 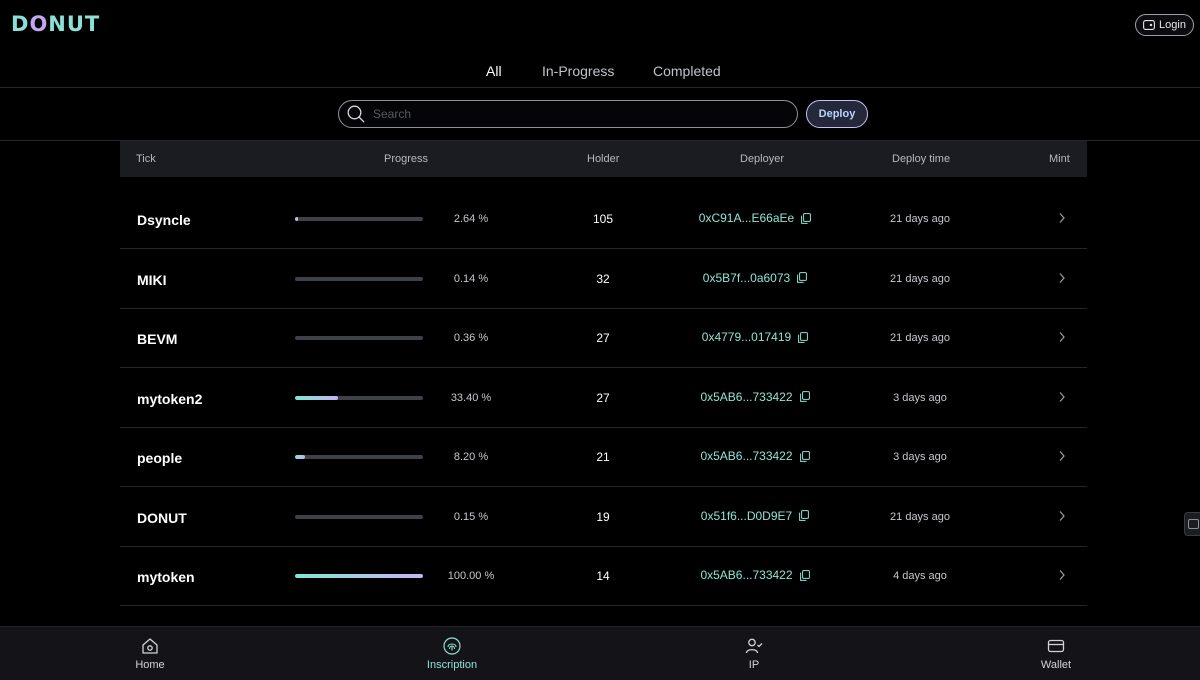 I want to click on row-tick: Dsyncle, so click(x=164, y=220).